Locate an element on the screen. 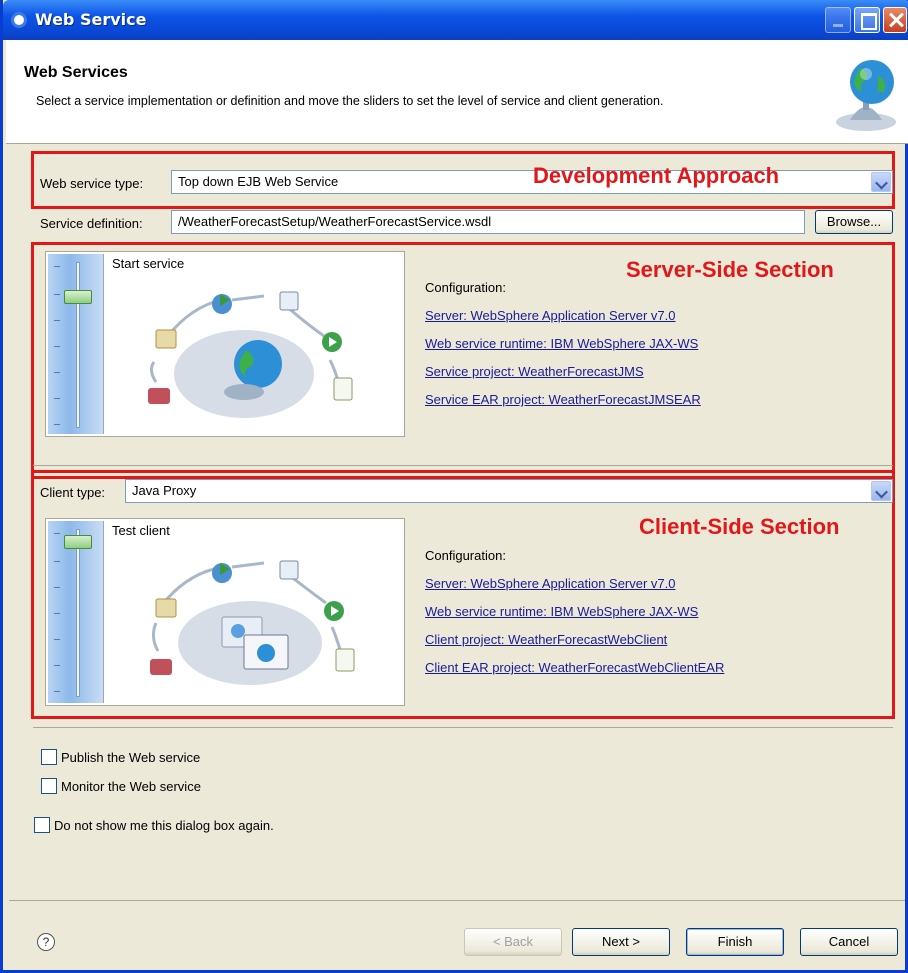  service-definition-label: Service definition: is located at coordinates (91, 223).